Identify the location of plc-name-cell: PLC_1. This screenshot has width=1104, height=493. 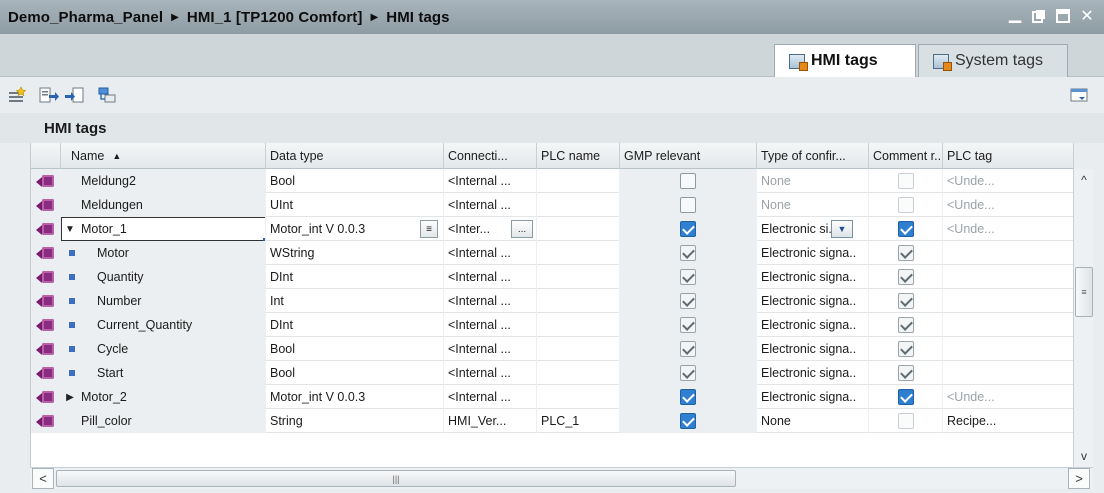
(578, 421).